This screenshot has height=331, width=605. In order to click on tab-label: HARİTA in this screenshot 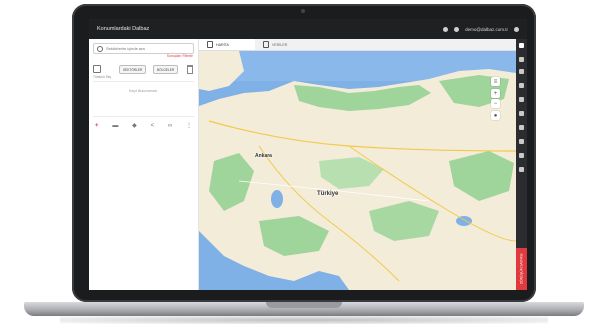, I will do `click(222, 44)`.